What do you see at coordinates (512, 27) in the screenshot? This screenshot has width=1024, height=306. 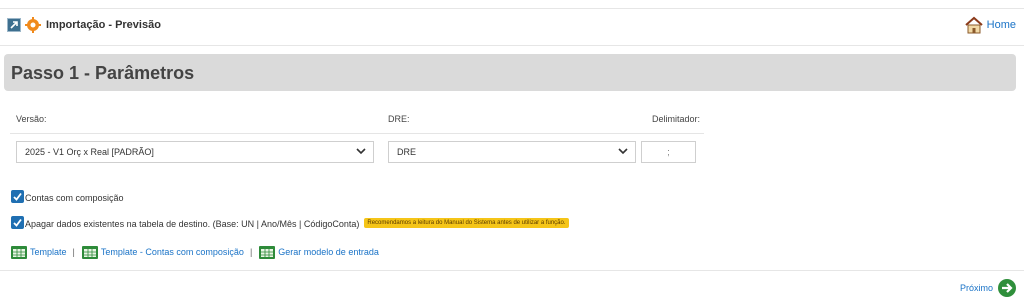 I see `top-bar: Importação - Previsão Home` at bounding box center [512, 27].